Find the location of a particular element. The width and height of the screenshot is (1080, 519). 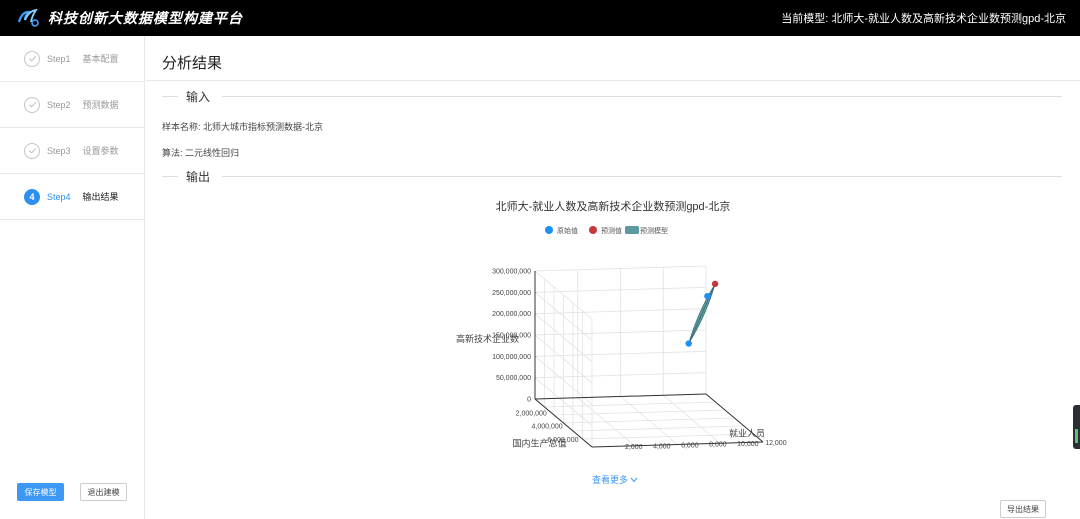

legend-label-2: 预测模型 is located at coordinates (654, 230).